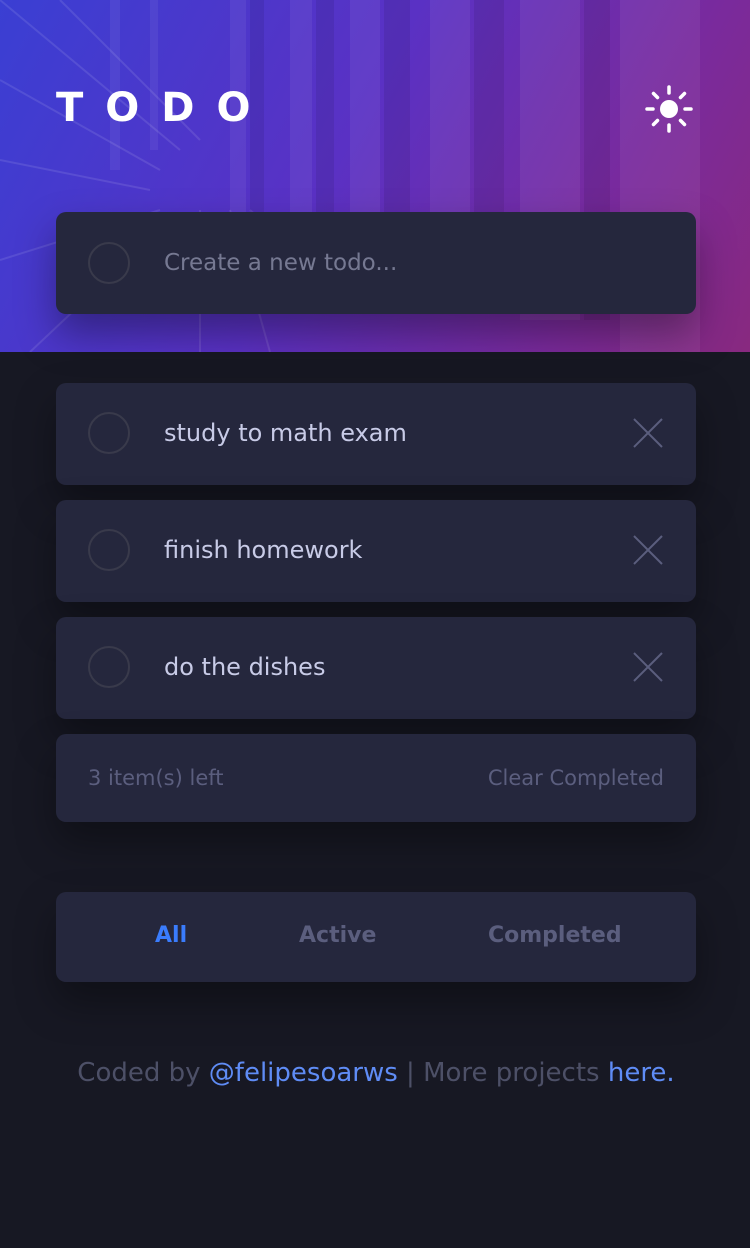  I want to click on theme-toggle-button, so click(669, 109).